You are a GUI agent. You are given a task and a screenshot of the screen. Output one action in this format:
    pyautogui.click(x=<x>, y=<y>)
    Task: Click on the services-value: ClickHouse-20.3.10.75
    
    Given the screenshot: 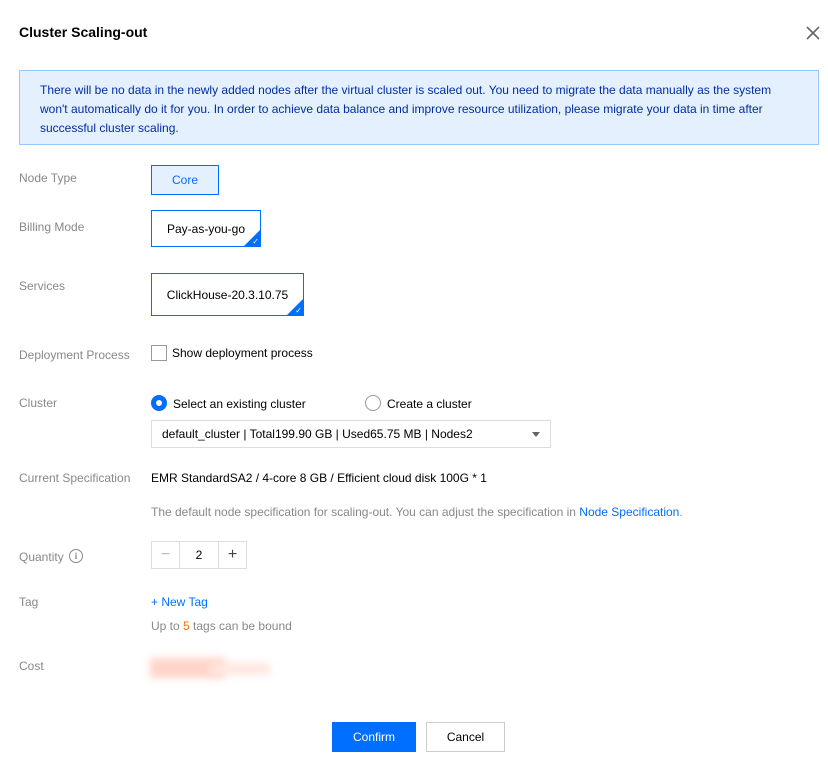 What is the action you would take?
    pyautogui.click(x=227, y=294)
    